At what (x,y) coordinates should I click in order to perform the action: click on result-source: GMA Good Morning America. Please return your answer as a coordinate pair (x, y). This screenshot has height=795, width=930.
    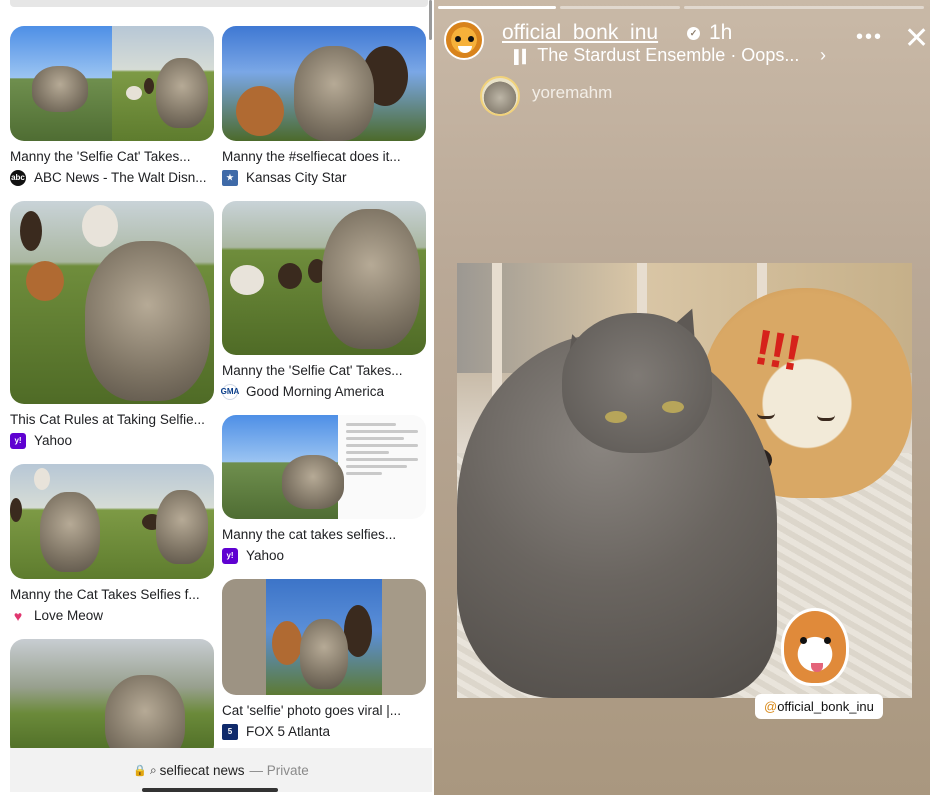
    Looking at the image, I should click on (323, 392).